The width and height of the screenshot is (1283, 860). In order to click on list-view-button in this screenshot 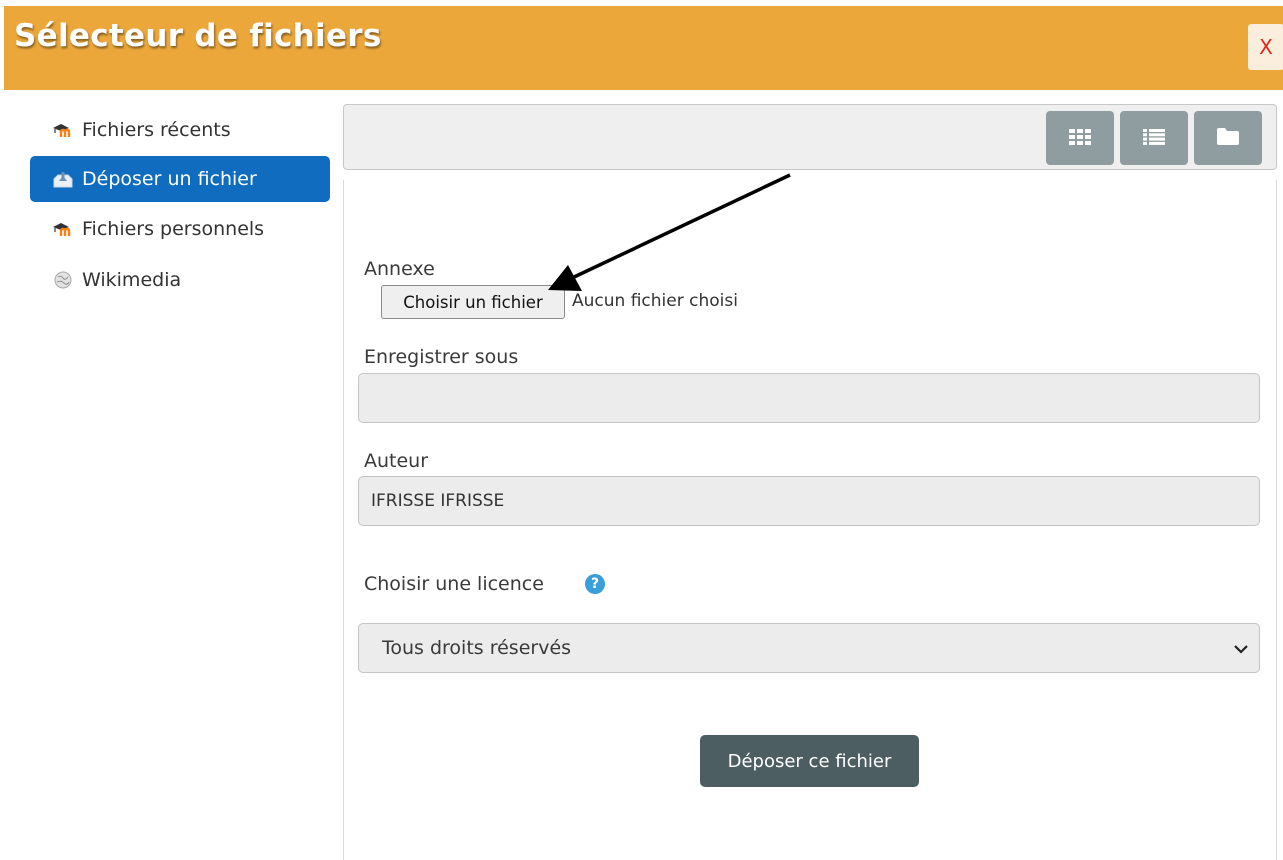, I will do `click(1154, 138)`.